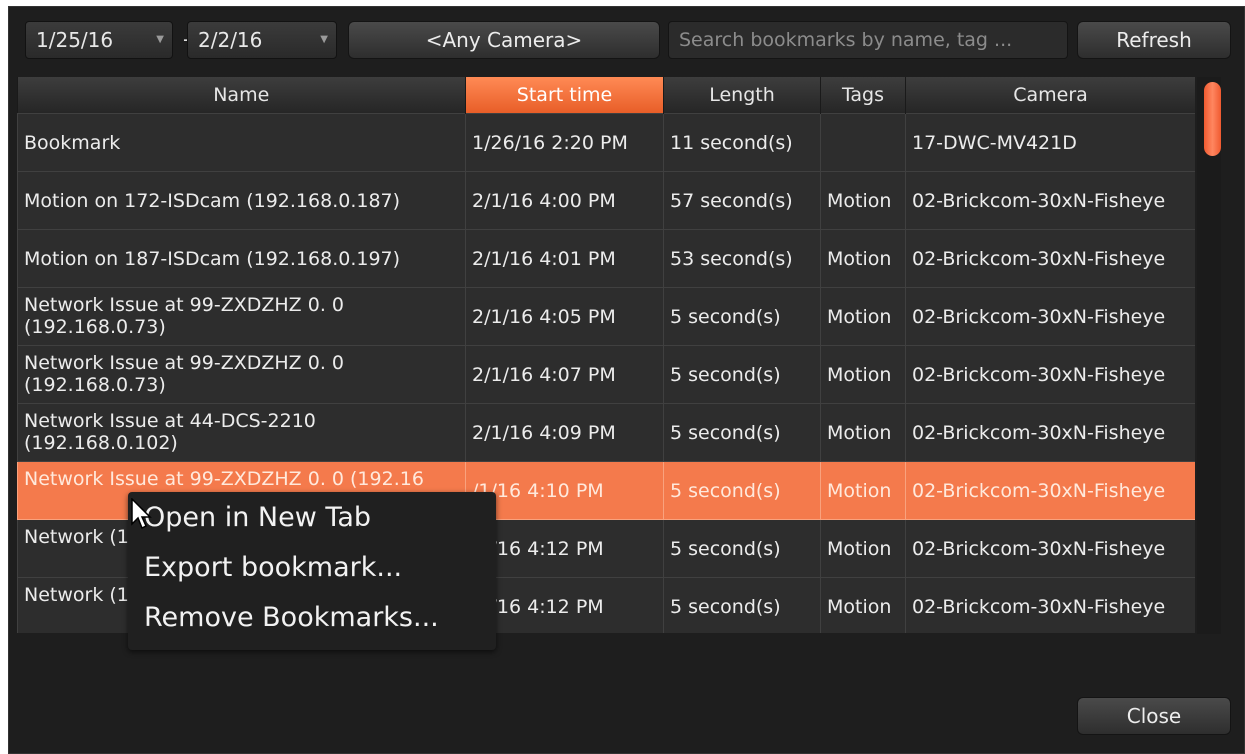  Describe the element at coordinates (241, 258) in the screenshot. I see `cell-name: Motion on 187-ISDcam (192.168.0.197)` at that location.